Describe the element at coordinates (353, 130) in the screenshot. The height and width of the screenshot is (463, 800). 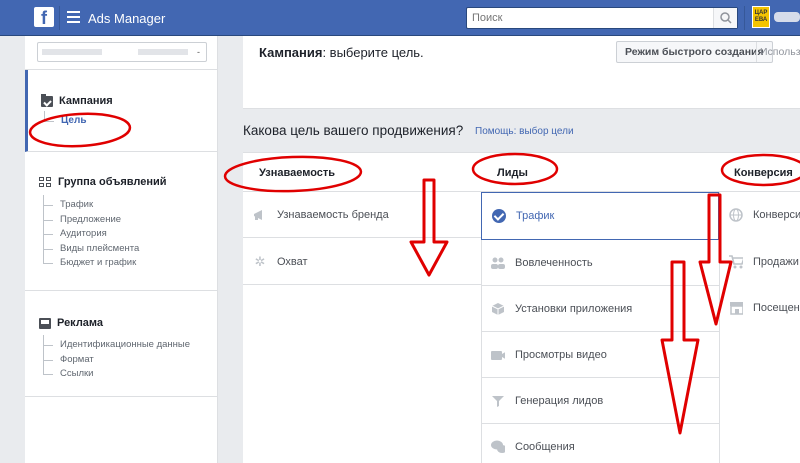
I see `objective-question: Какова цель вашего продвижения?` at that location.